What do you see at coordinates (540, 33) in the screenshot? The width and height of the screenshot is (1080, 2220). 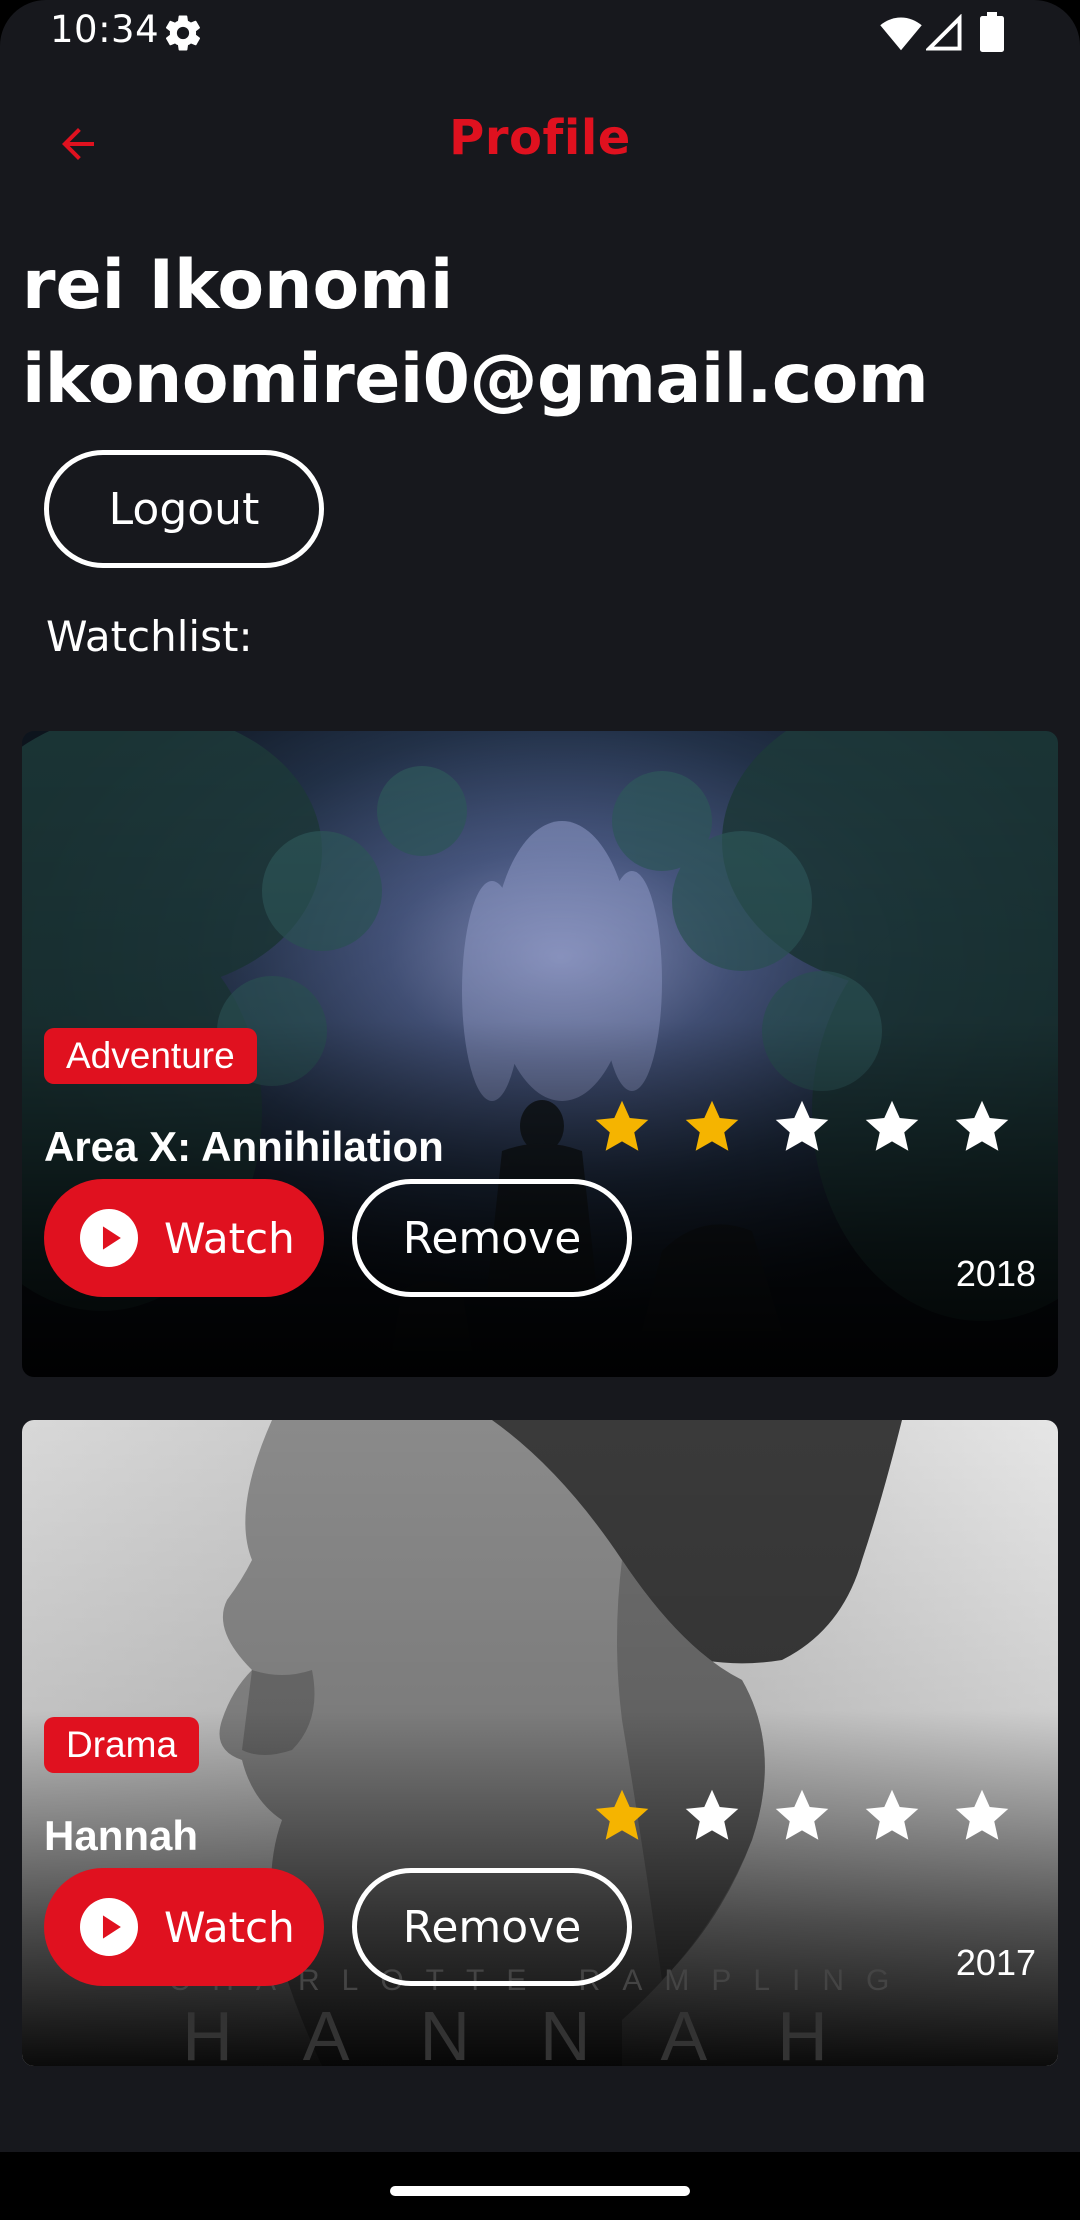 I see `status-bar: 10:34` at bounding box center [540, 33].